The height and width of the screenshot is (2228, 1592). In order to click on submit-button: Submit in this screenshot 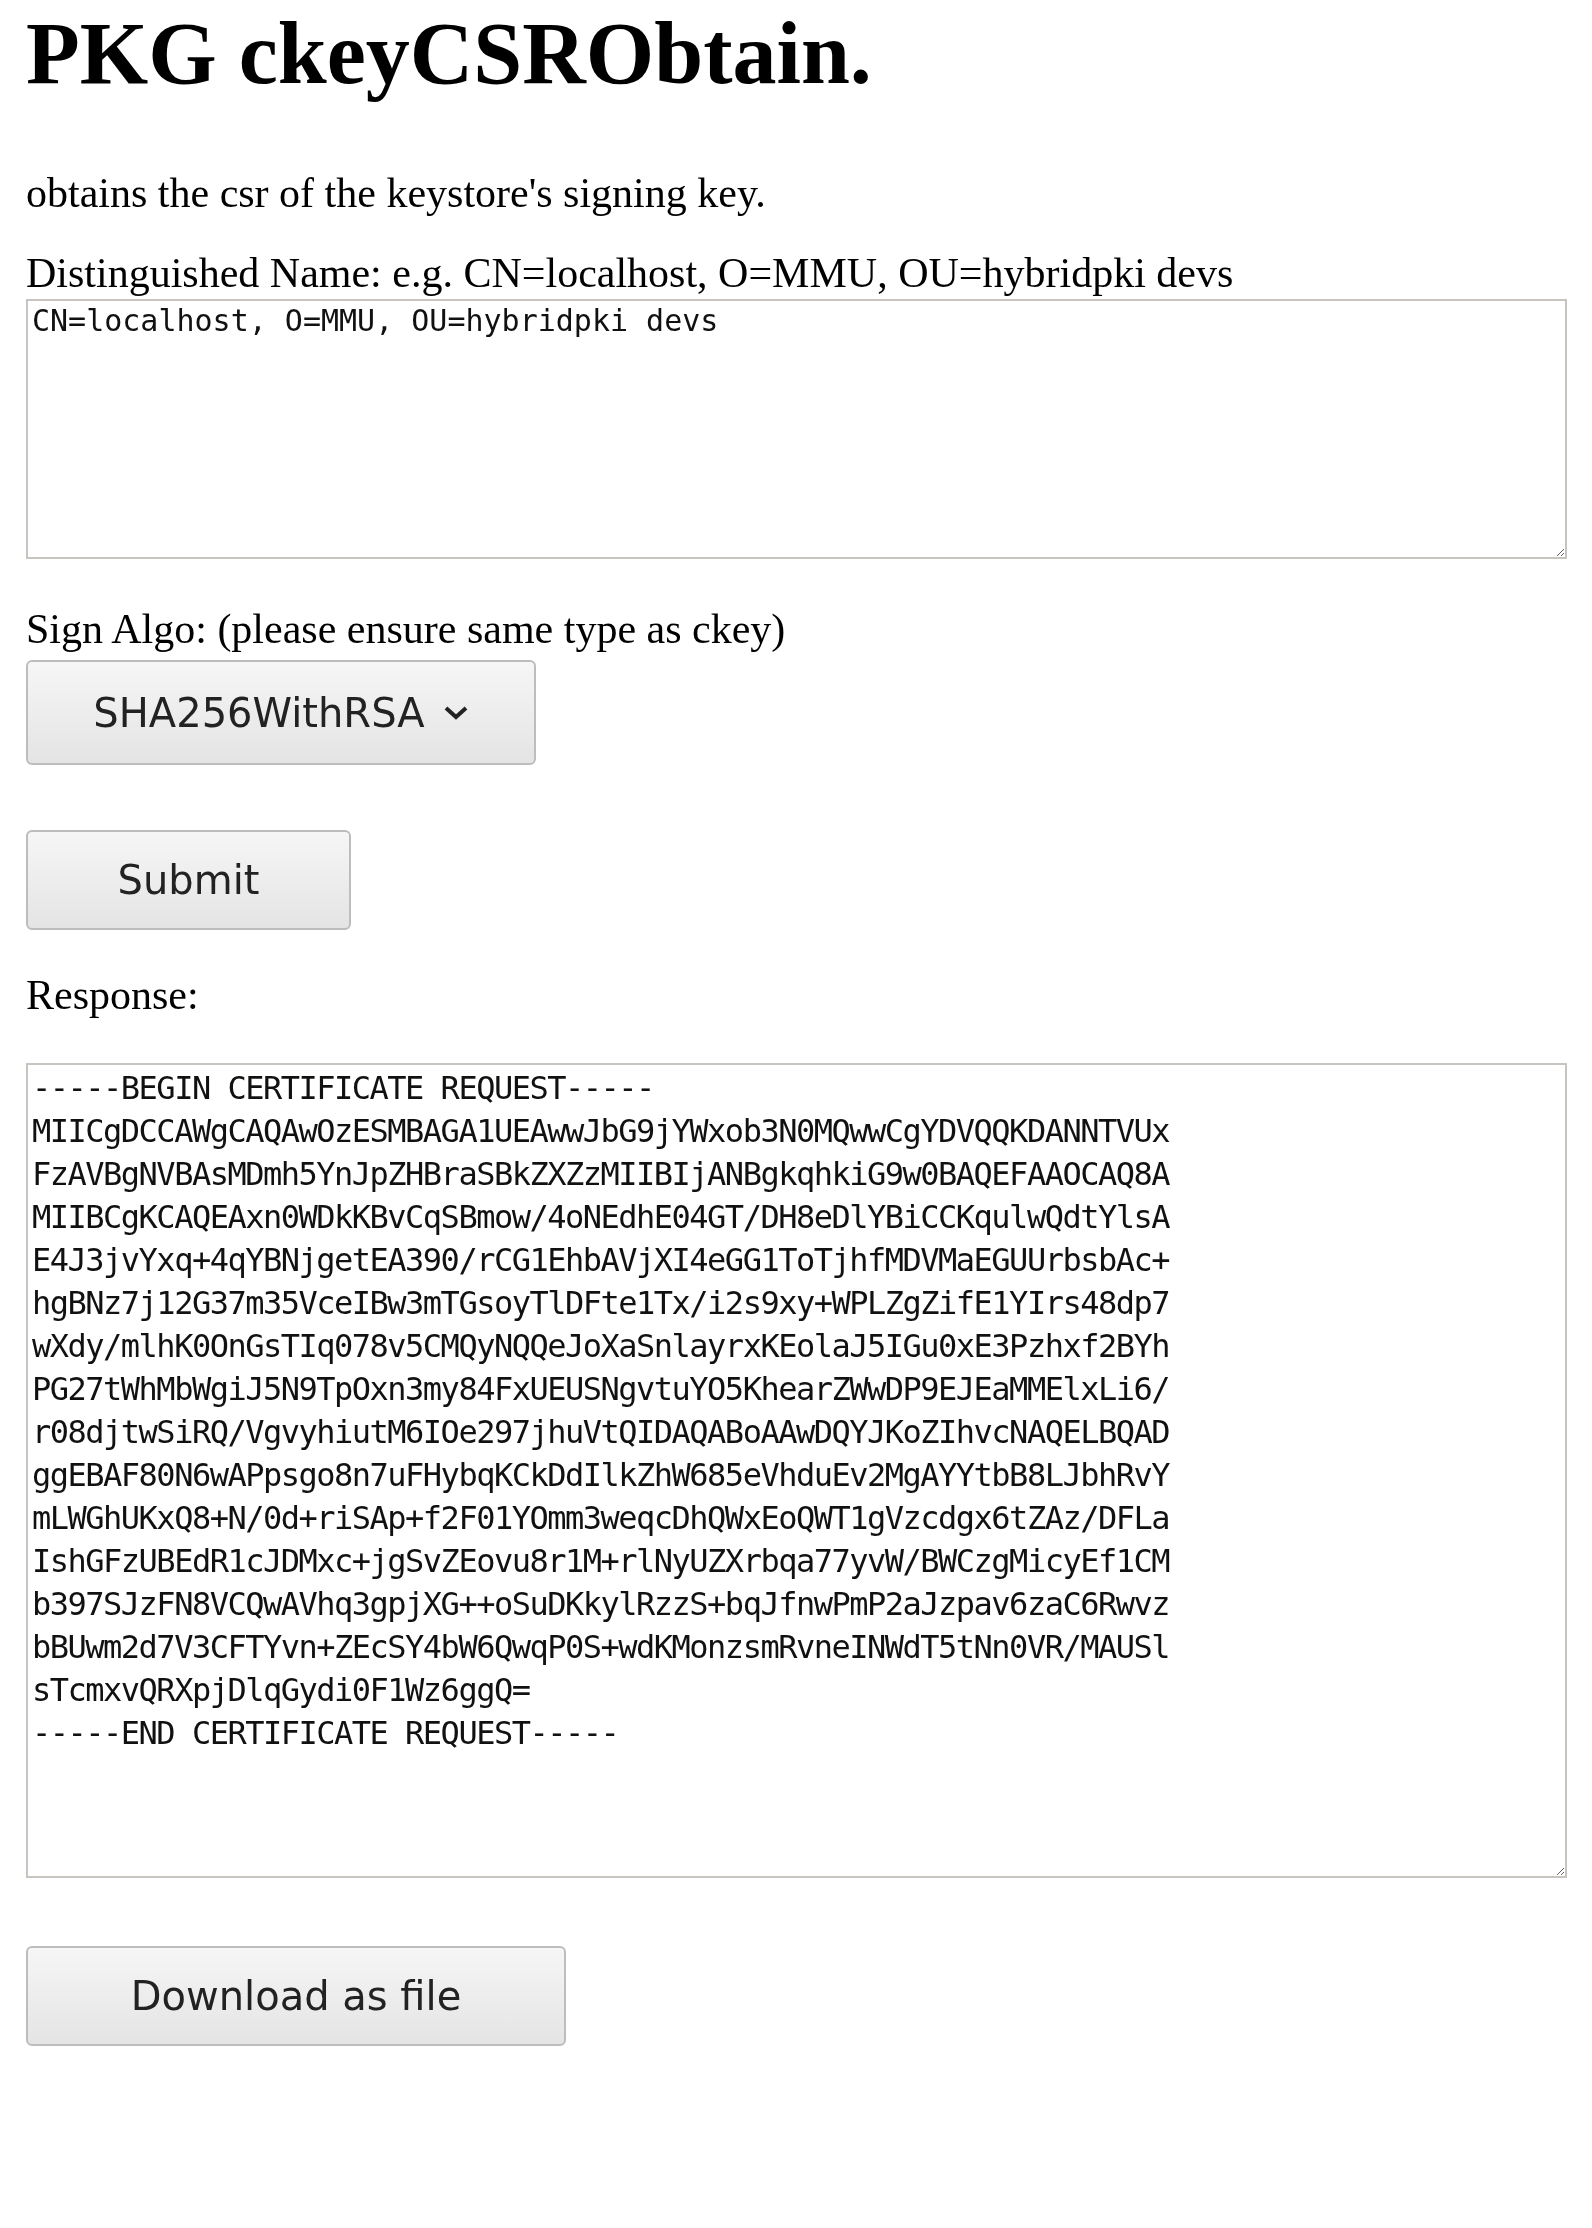, I will do `click(188, 880)`.